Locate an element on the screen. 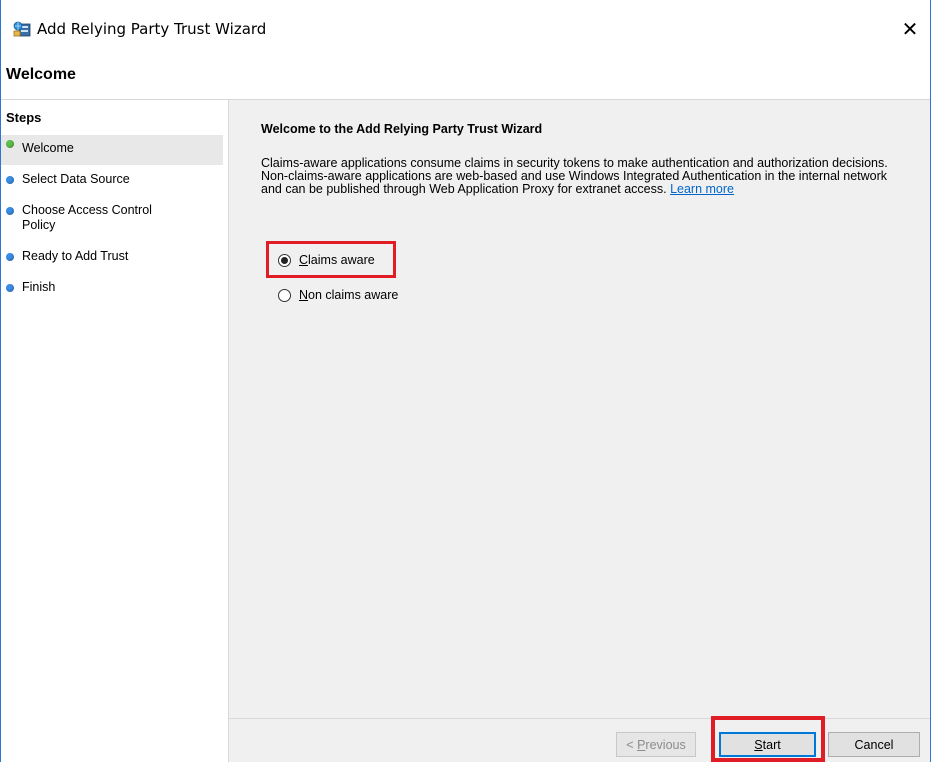 The image size is (931, 762). step-label: Select Data Source is located at coordinates (76, 179).